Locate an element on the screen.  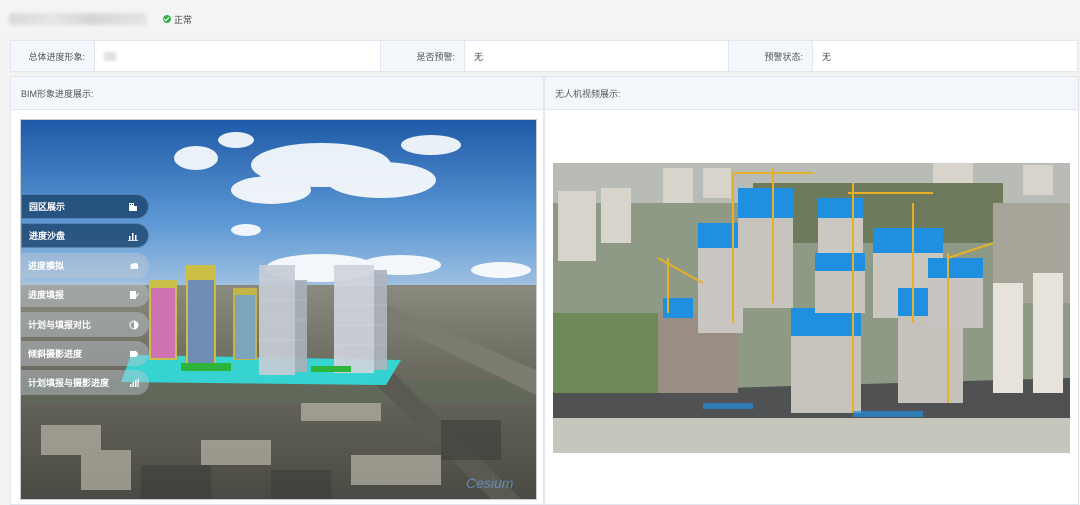
building-icon is located at coordinates (133, 206).